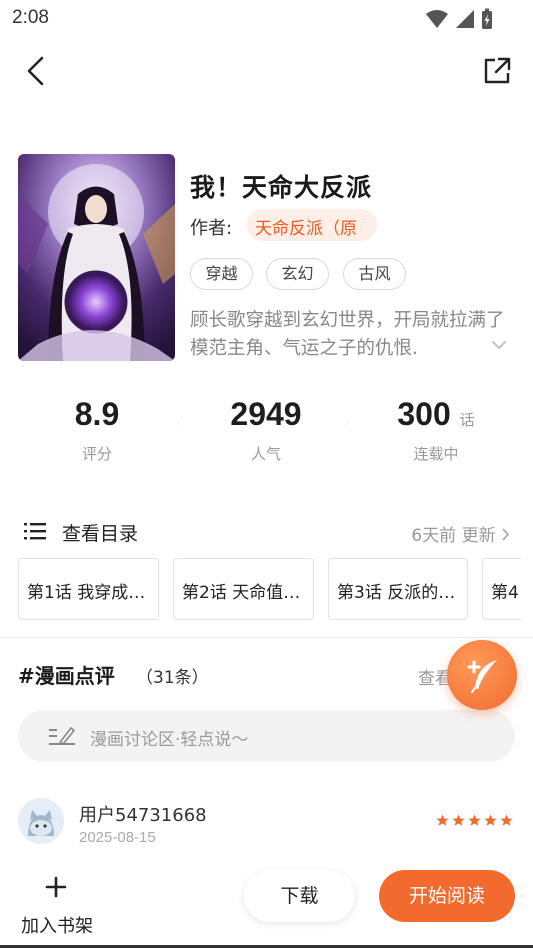 This screenshot has width=533, height=948. Describe the element at coordinates (57, 926) in the screenshot. I see `add-to-shelf-label: 加入书架` at that location.